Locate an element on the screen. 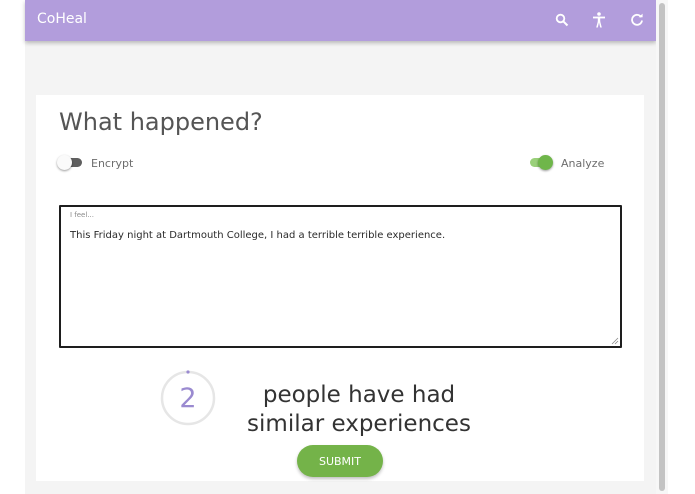 The width and height of the screenshot is (695, 494). similar-count-ring: 2 is located at coordinates (188, 398).